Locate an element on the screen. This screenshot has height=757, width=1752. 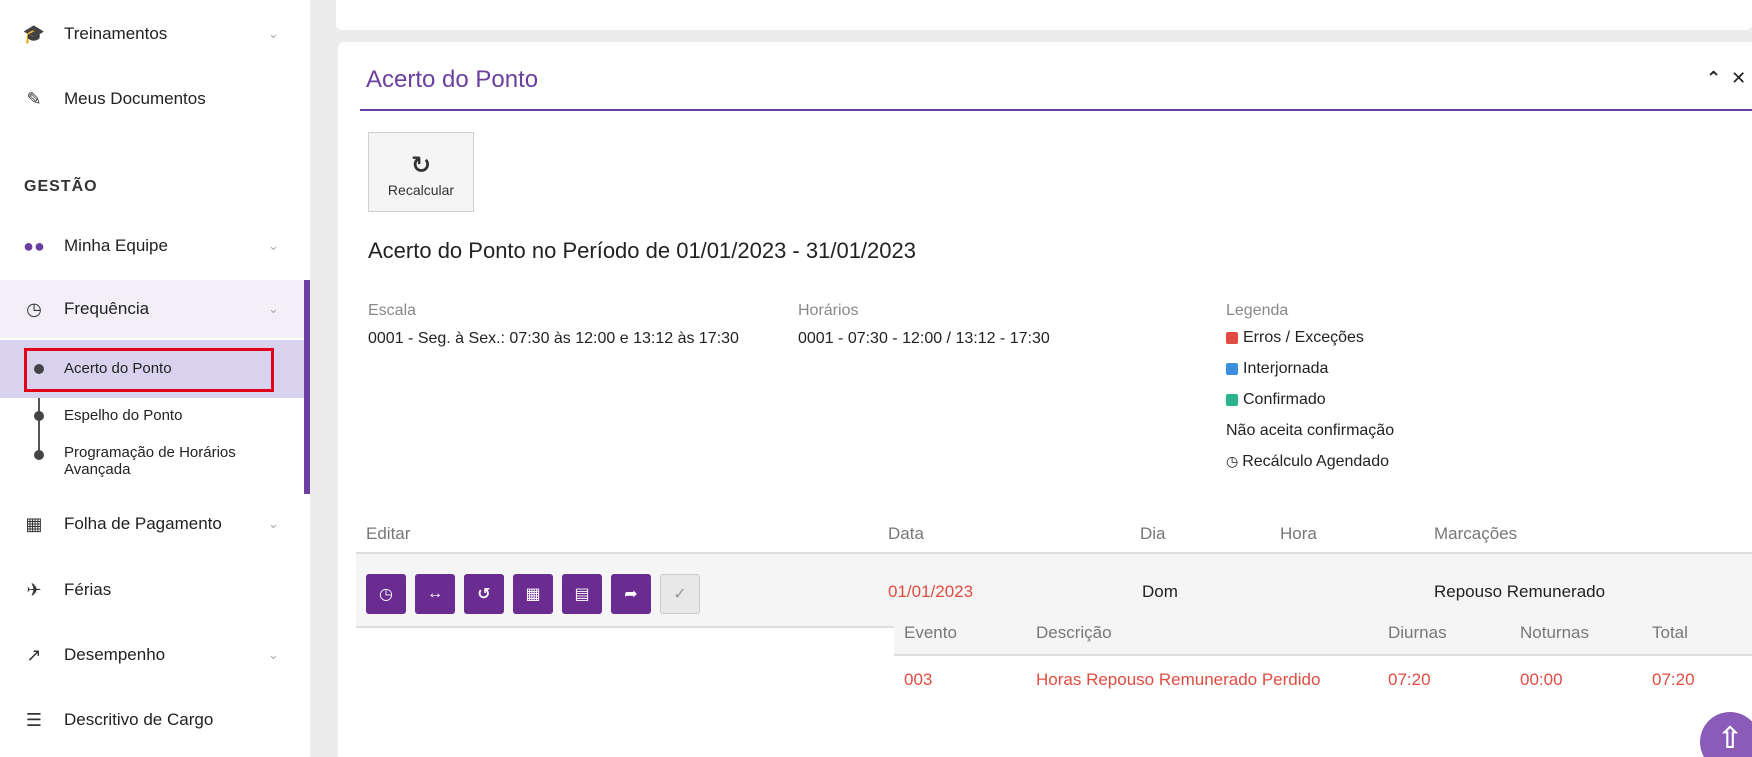
document-button: ▤ is located at coordinates (582, 594).